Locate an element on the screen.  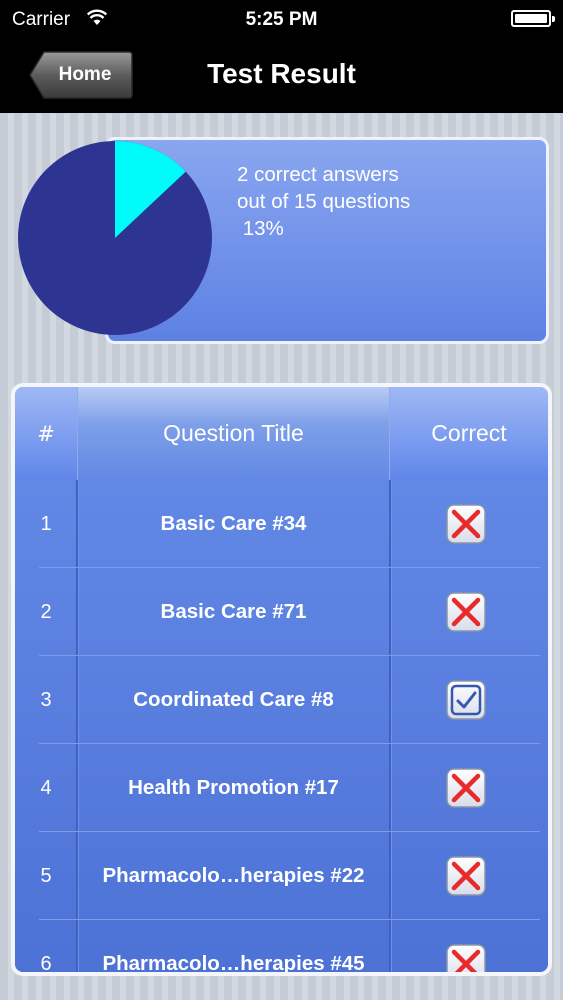
table-row: 5 Pharmacolo…herapies #22 is located at coordinates (281, 876).